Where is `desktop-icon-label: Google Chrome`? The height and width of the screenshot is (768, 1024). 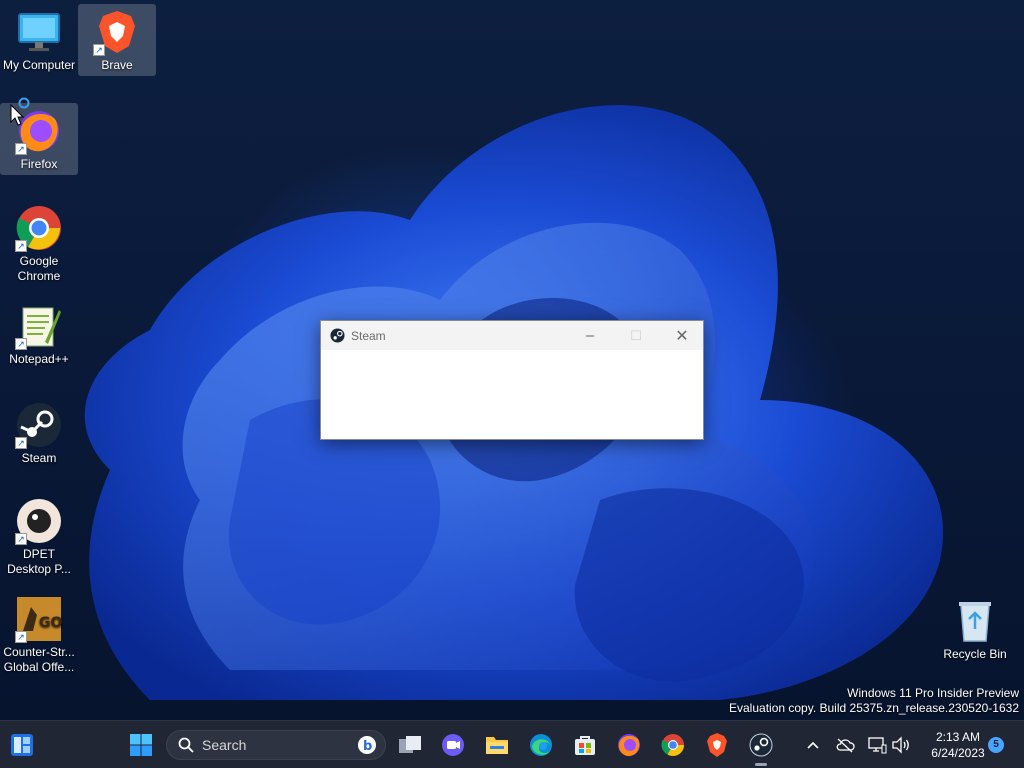
desktop-icon-label: Google Chrome is located at coordinates (39, 268).